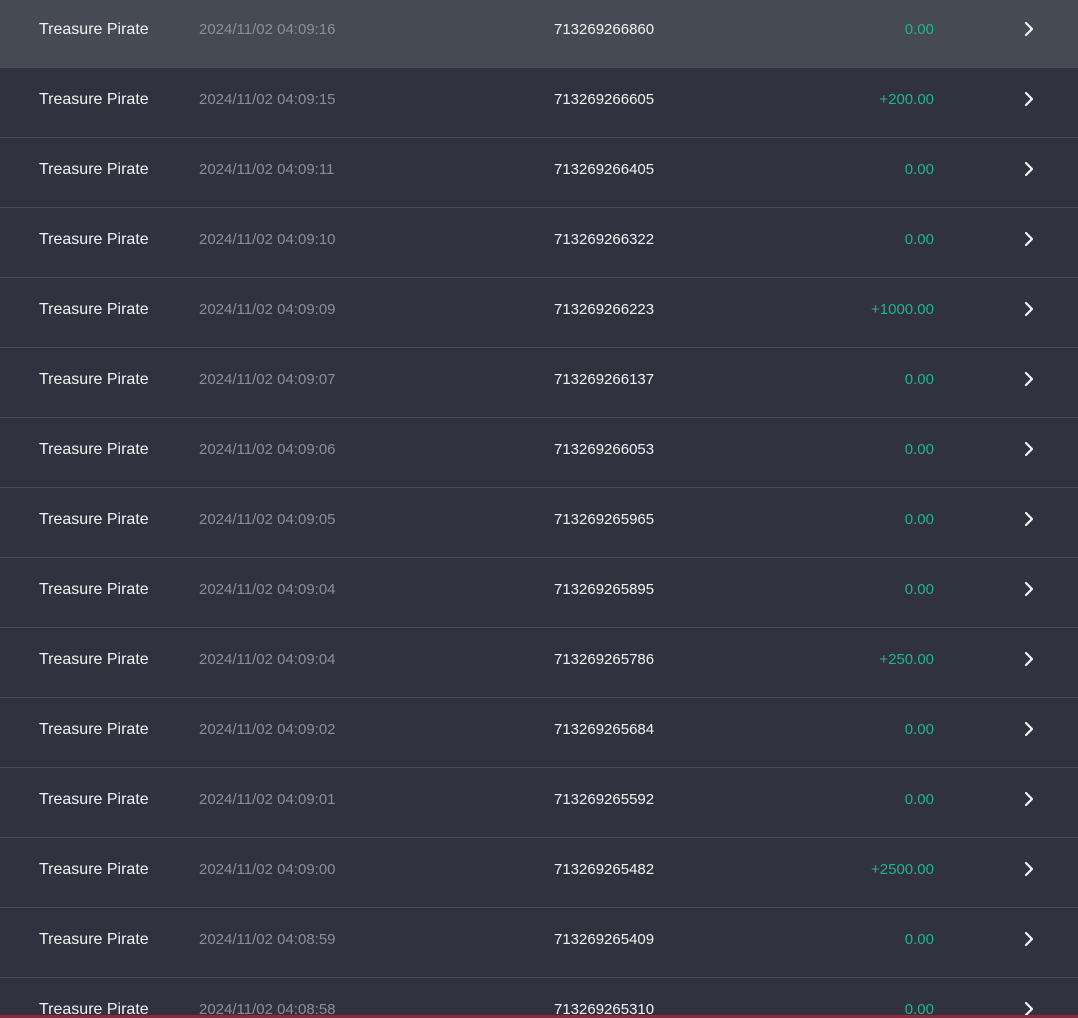  Describe the element at coordinates (604, 169) in the screenshot. I see `order-id: 713269266405` at that location.